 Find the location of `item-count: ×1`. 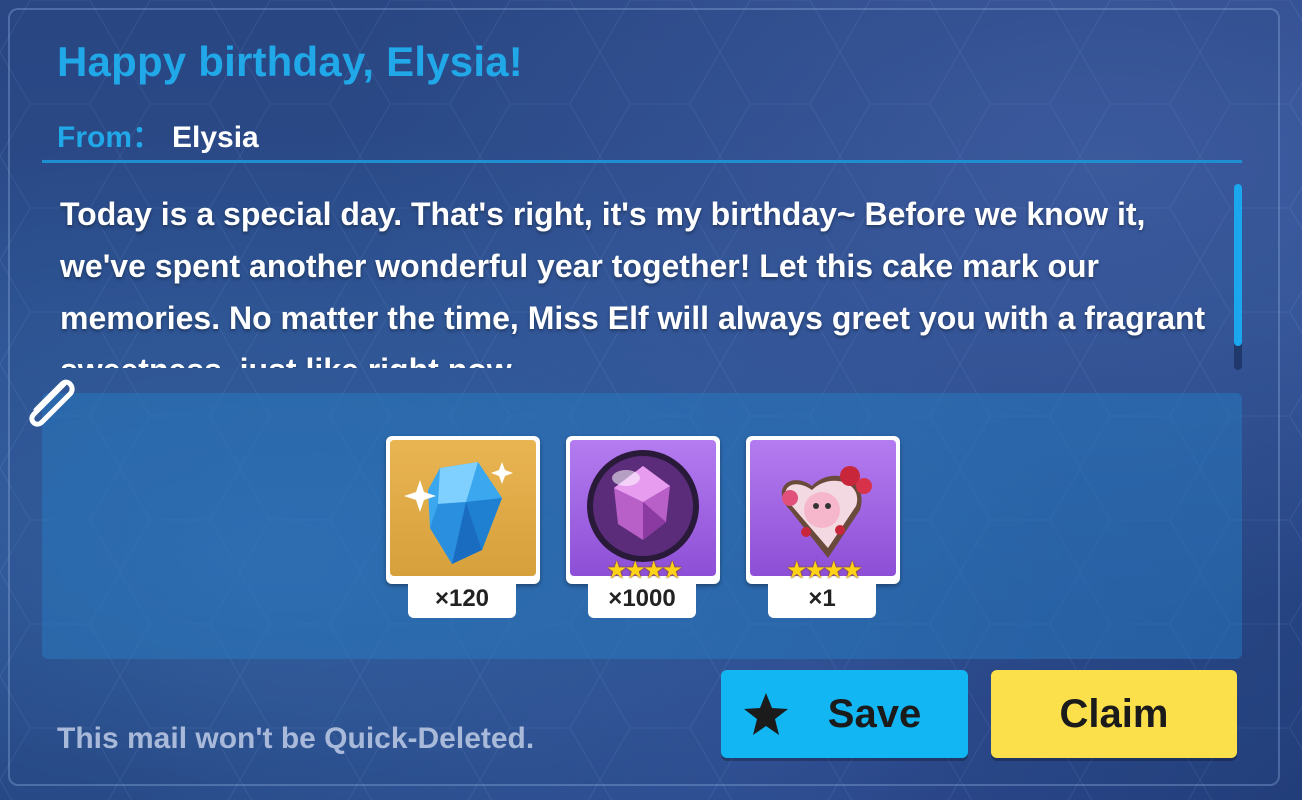

item-count: ×1 is located at coordinates (822, 600).